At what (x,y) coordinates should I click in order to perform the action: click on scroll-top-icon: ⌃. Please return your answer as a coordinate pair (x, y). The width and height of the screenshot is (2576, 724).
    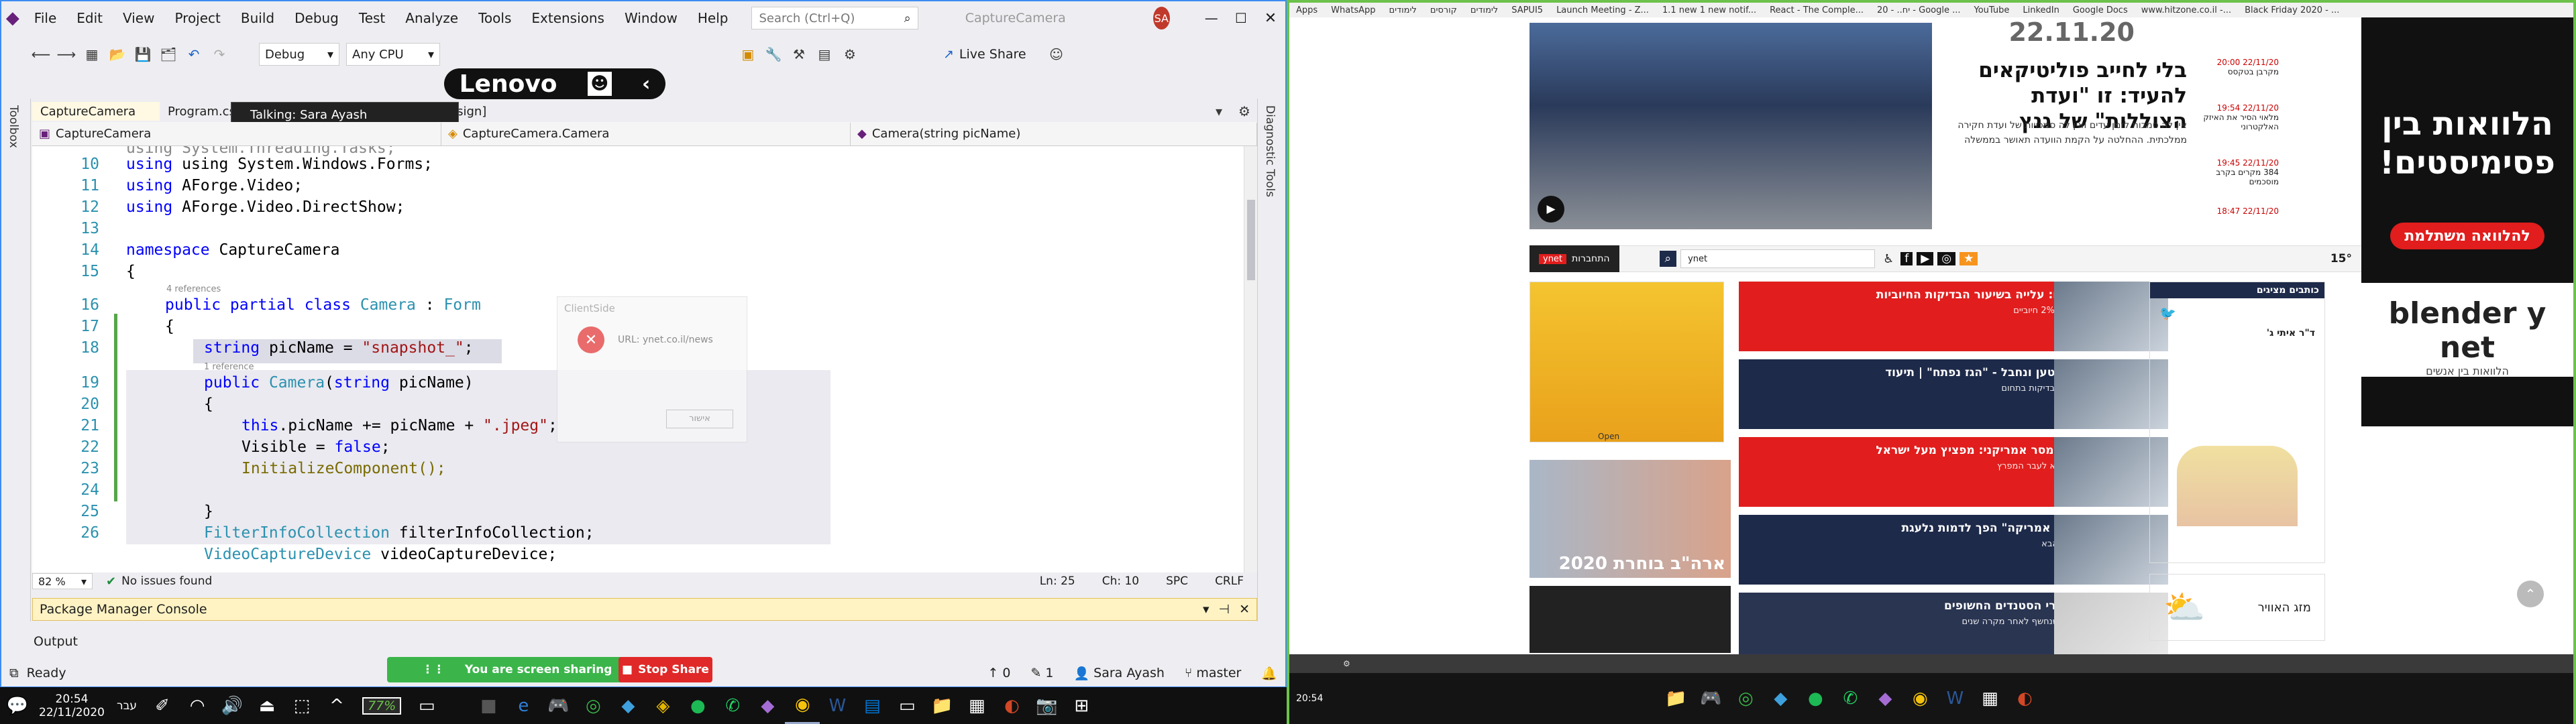
    Looking at the image, I should click on (2530, 594).